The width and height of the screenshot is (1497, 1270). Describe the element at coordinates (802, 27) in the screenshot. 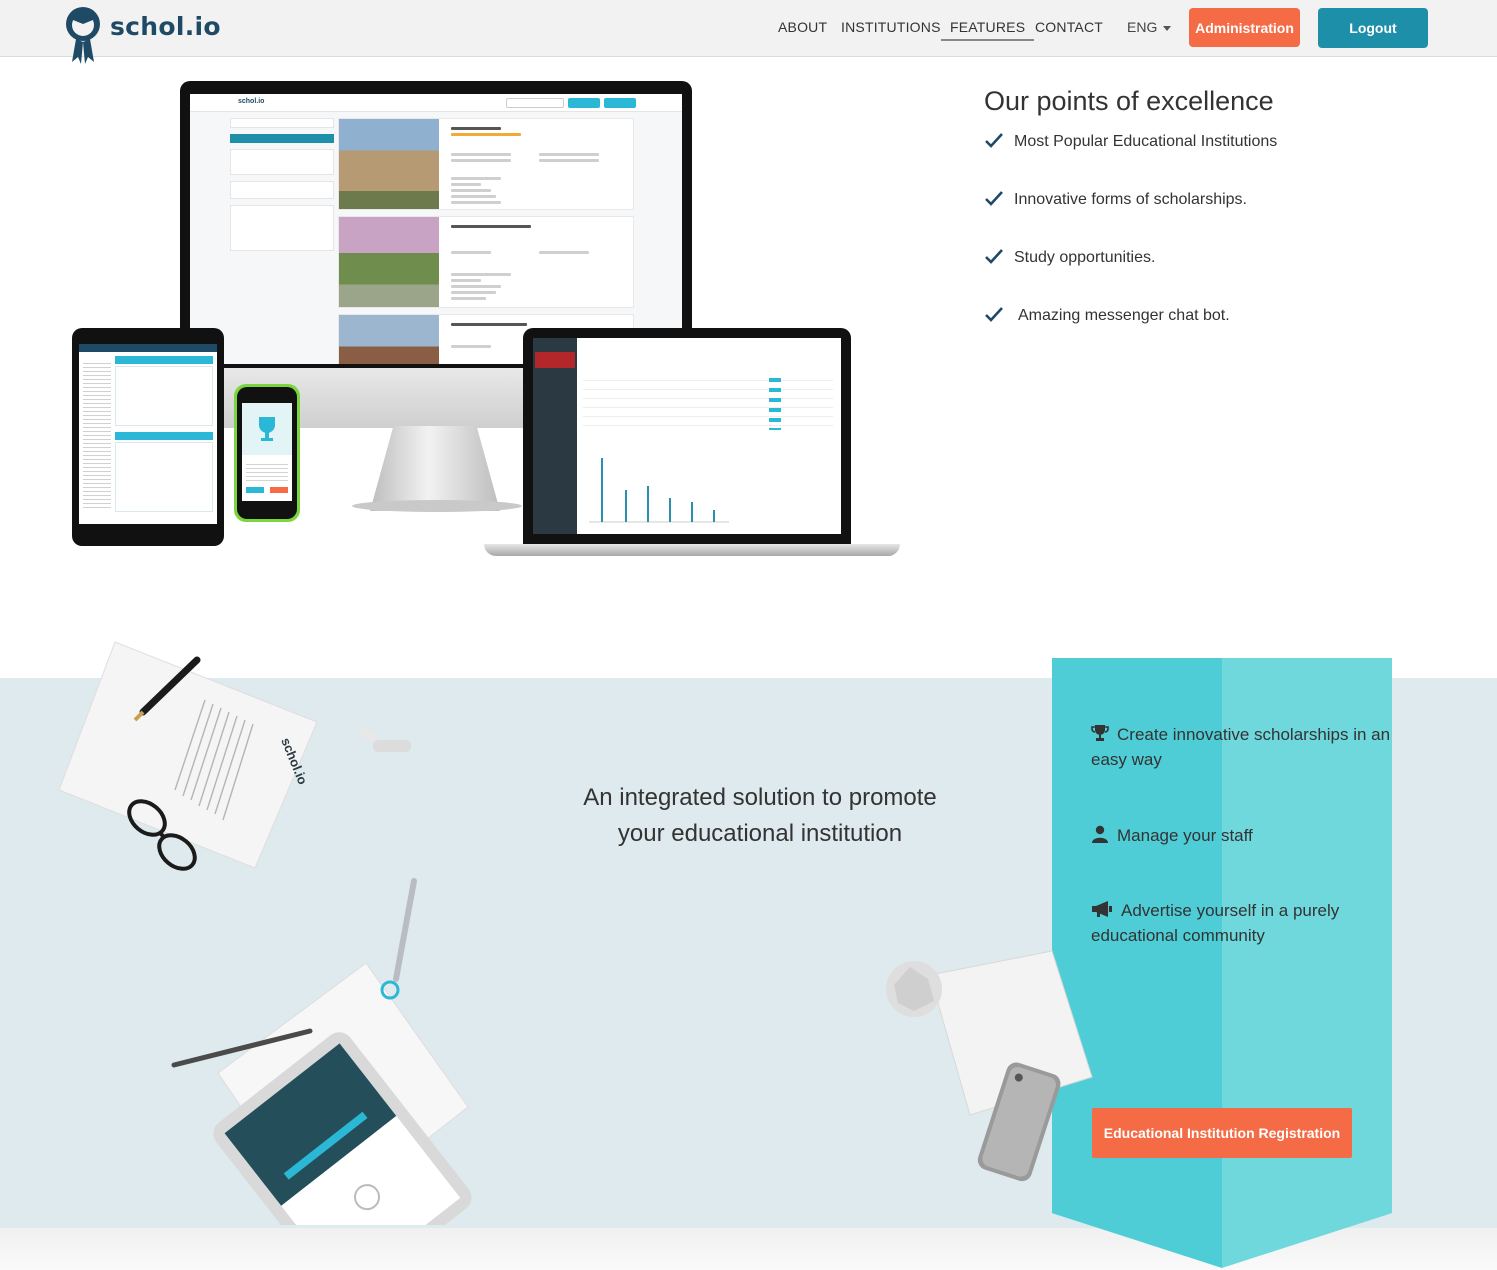

I see `nav-about: ABOUT` at that location.